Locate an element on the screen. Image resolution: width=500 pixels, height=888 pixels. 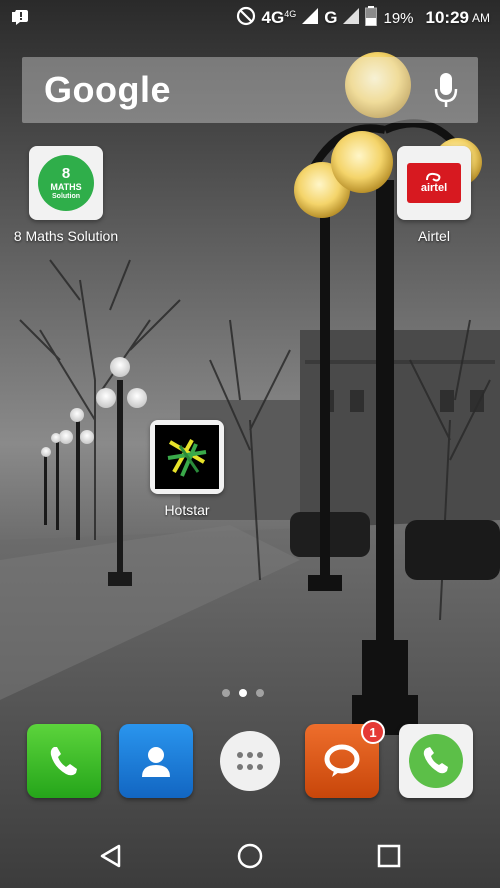
home-button is located at coordinates (250, 856).